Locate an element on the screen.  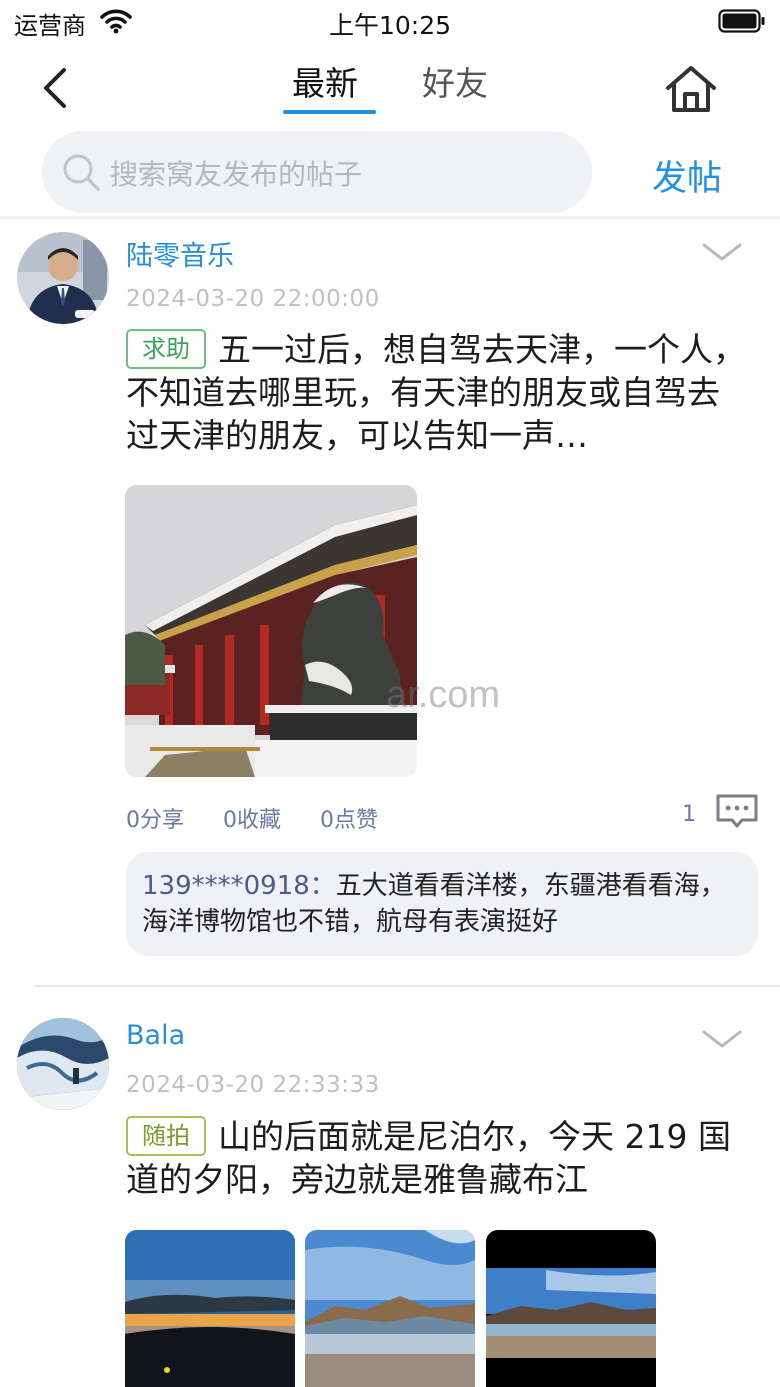
post-content: 随拍 山的后面就是尼泊尔，今天 219 国道的夕阳，旁边就是雅鲁藏布江 is located at coordinates (436, 1158).